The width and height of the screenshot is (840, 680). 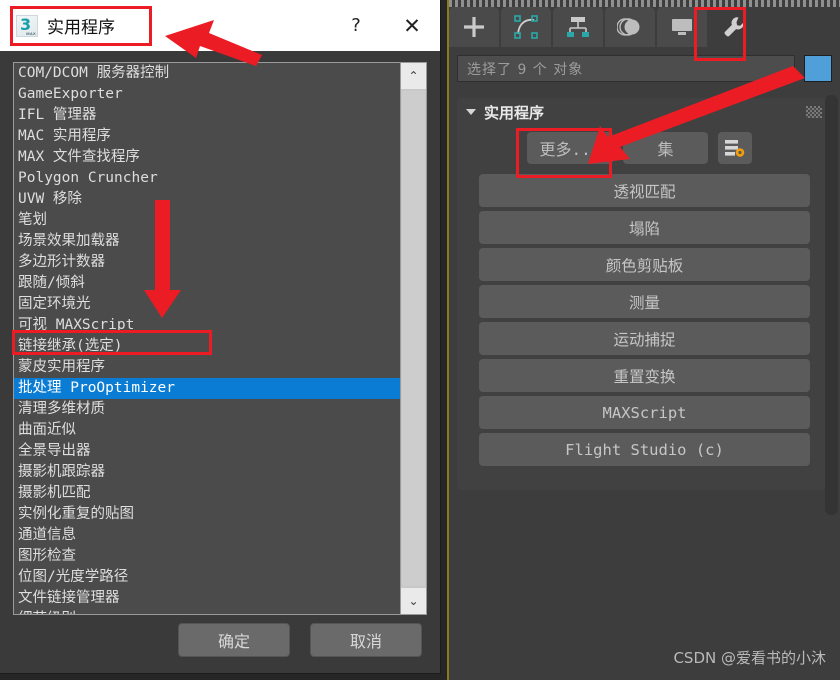 What do you see at coordinates (644, 227) in the screenshot?
I see `utility-button: 塌陷` at bounding box center [644, 227].